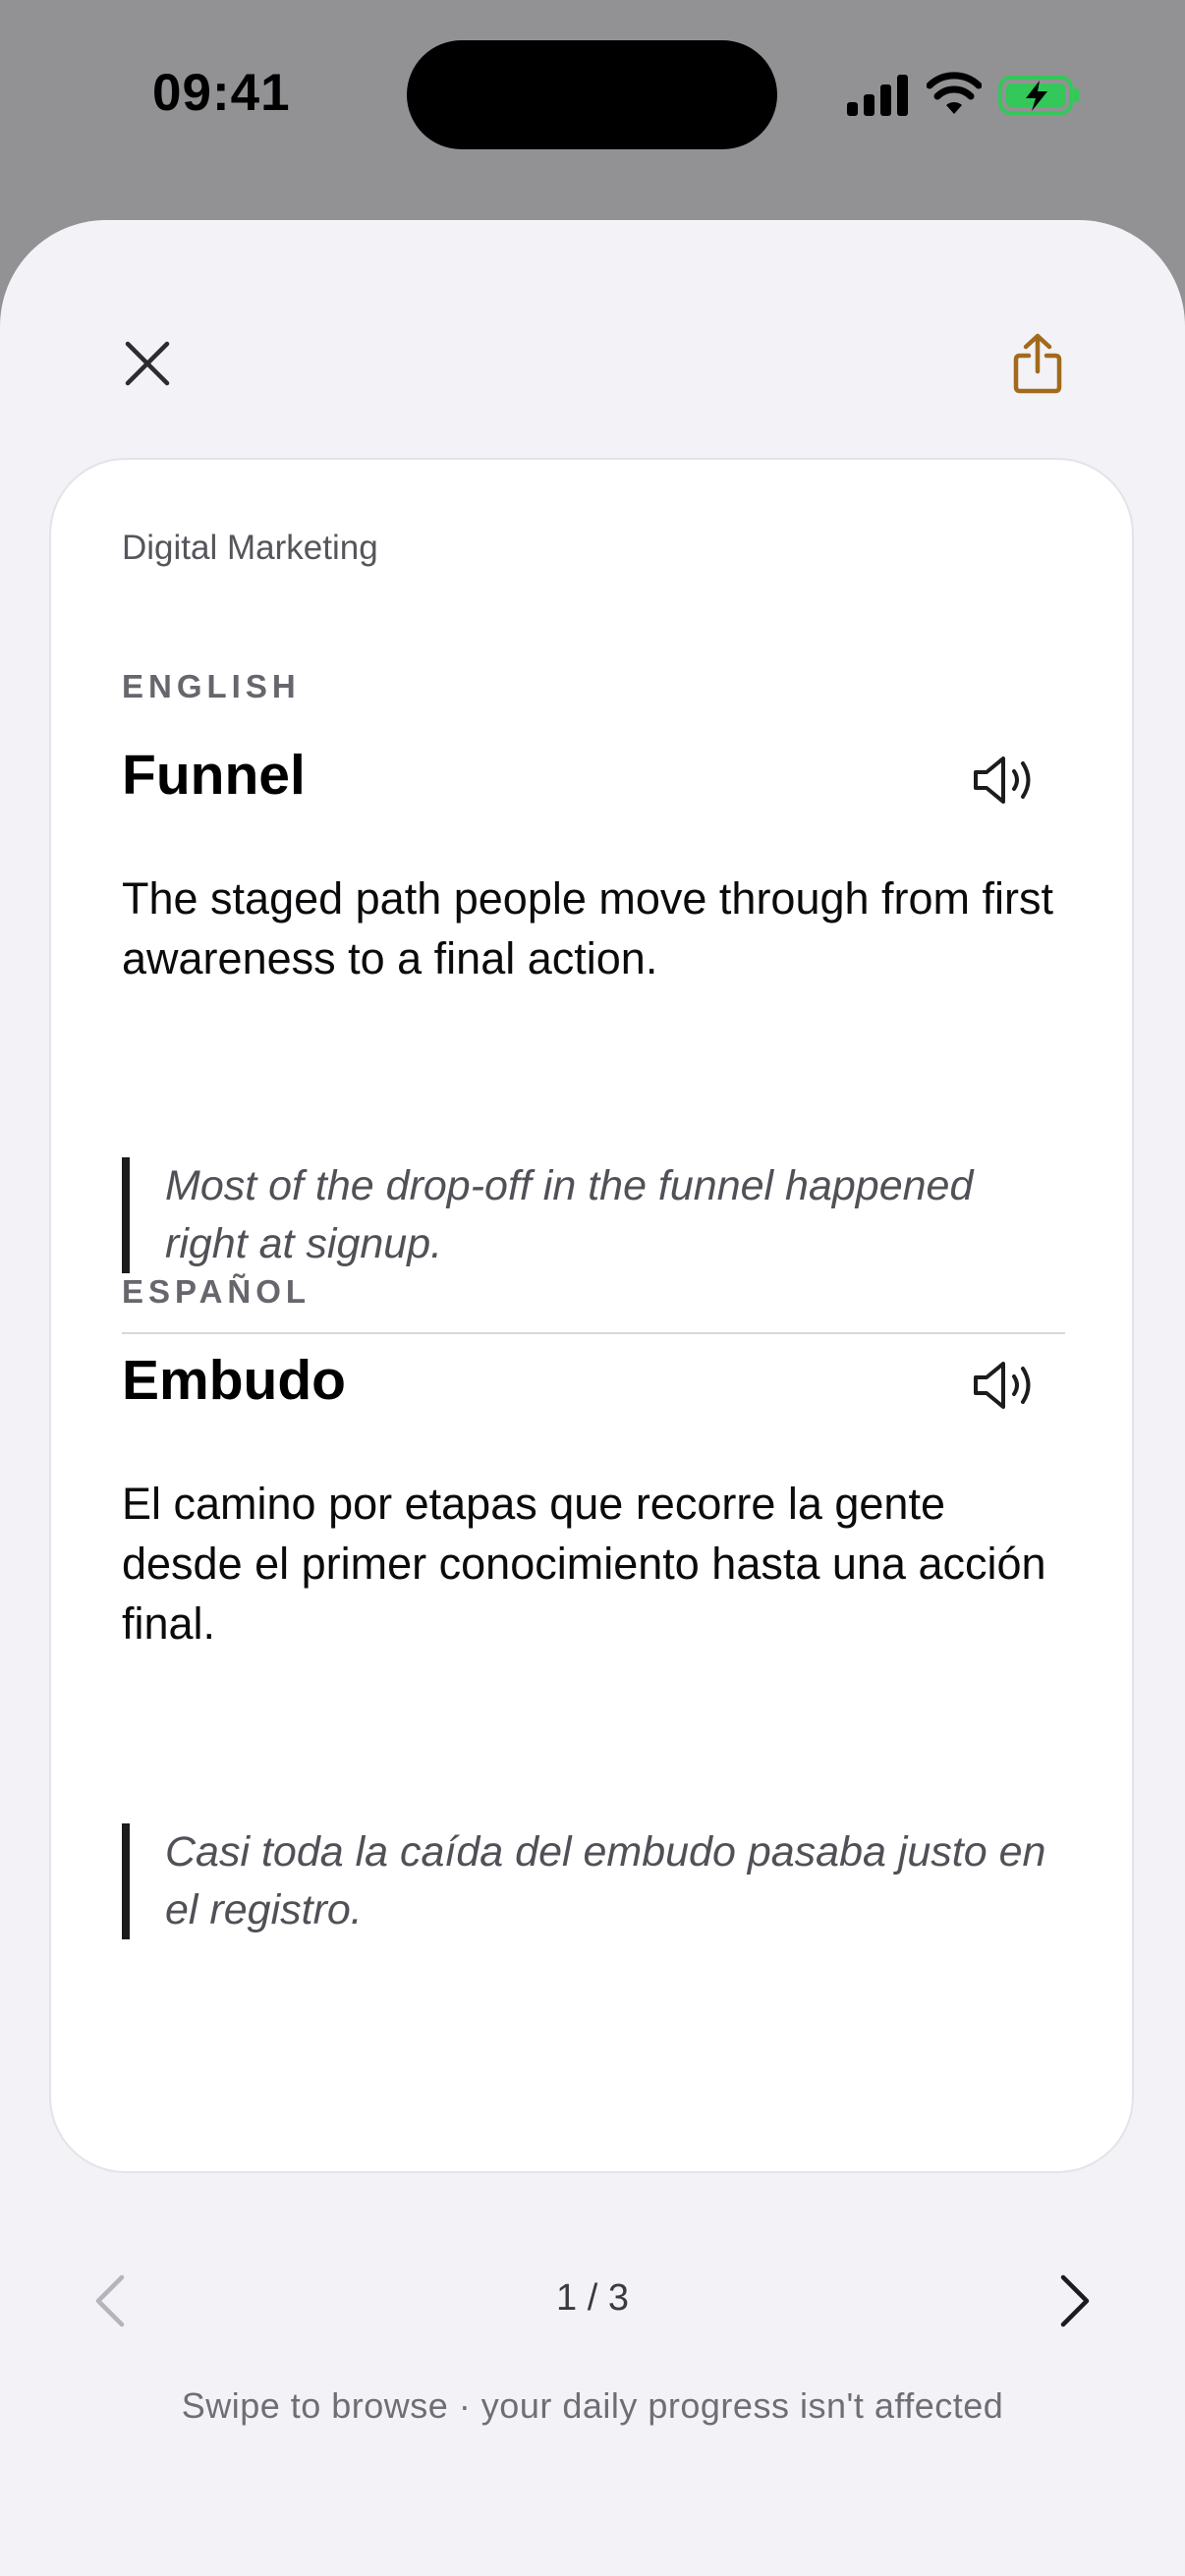  I want to click on close-button, so click(148, 363).